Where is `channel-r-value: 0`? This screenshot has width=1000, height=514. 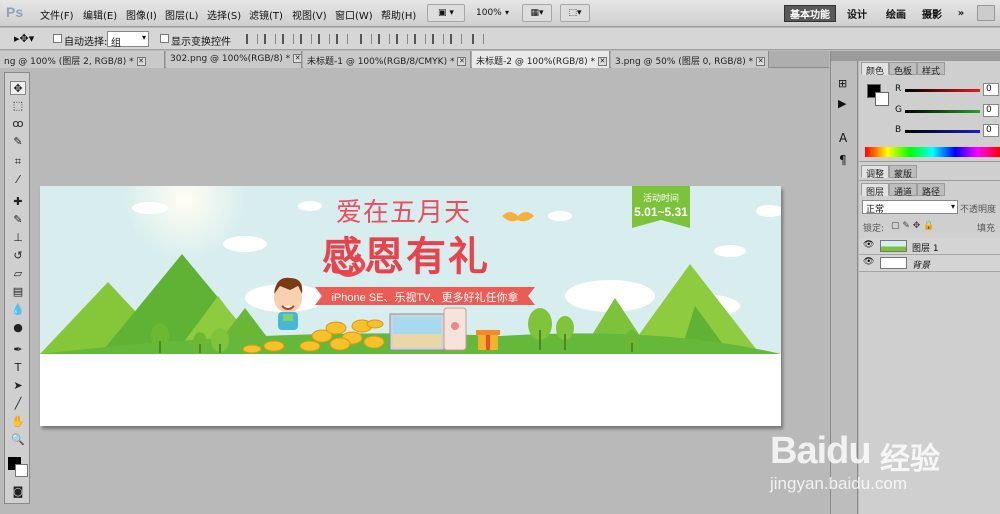 channel-r-value: 0 is located at coordinates (991, 89).